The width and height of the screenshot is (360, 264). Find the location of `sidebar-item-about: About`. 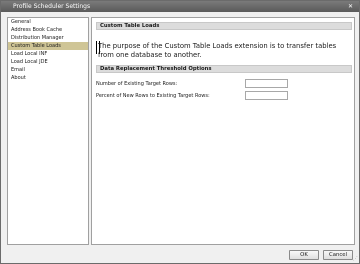

sidebar-item-about: About is located at coordinates (48, 78).